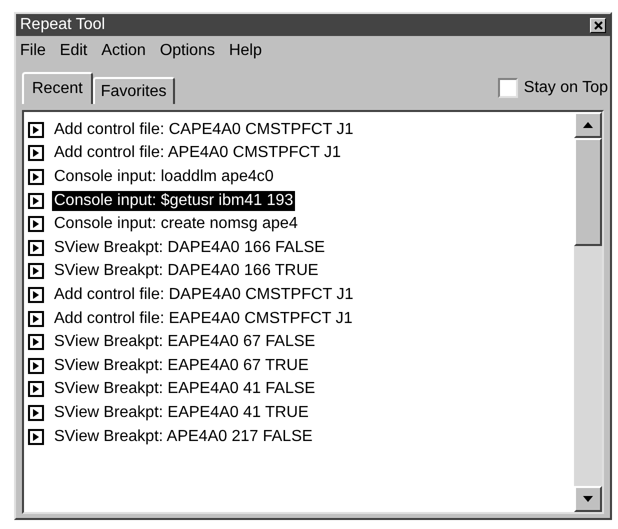 This screenshot has width=618, height=529. I want to click on menu-item: File, so click(33, 51).